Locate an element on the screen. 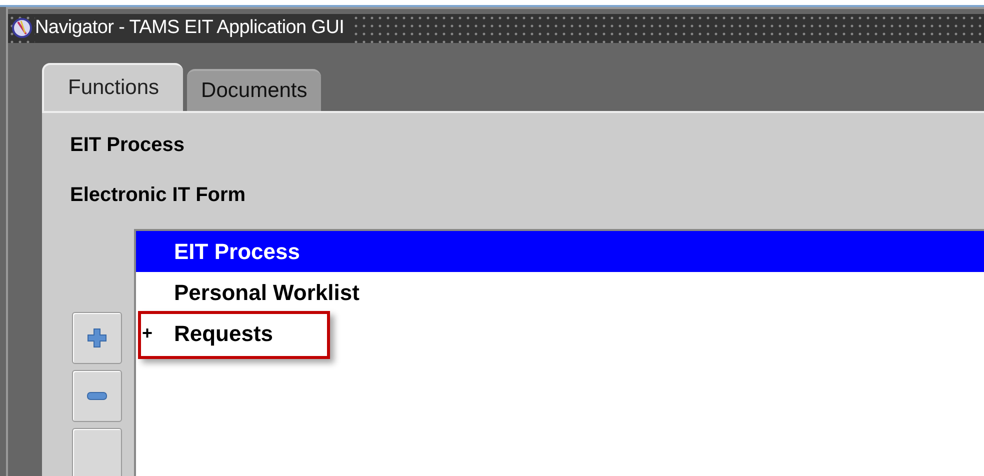 The width and height of the screenshot is (984, 476). tab: Documents is located at coordinates (254, 89).